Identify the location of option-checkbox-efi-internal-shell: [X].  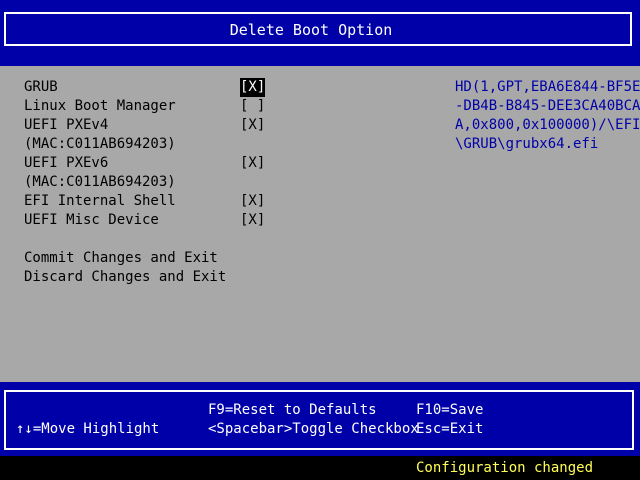
(252, 201).